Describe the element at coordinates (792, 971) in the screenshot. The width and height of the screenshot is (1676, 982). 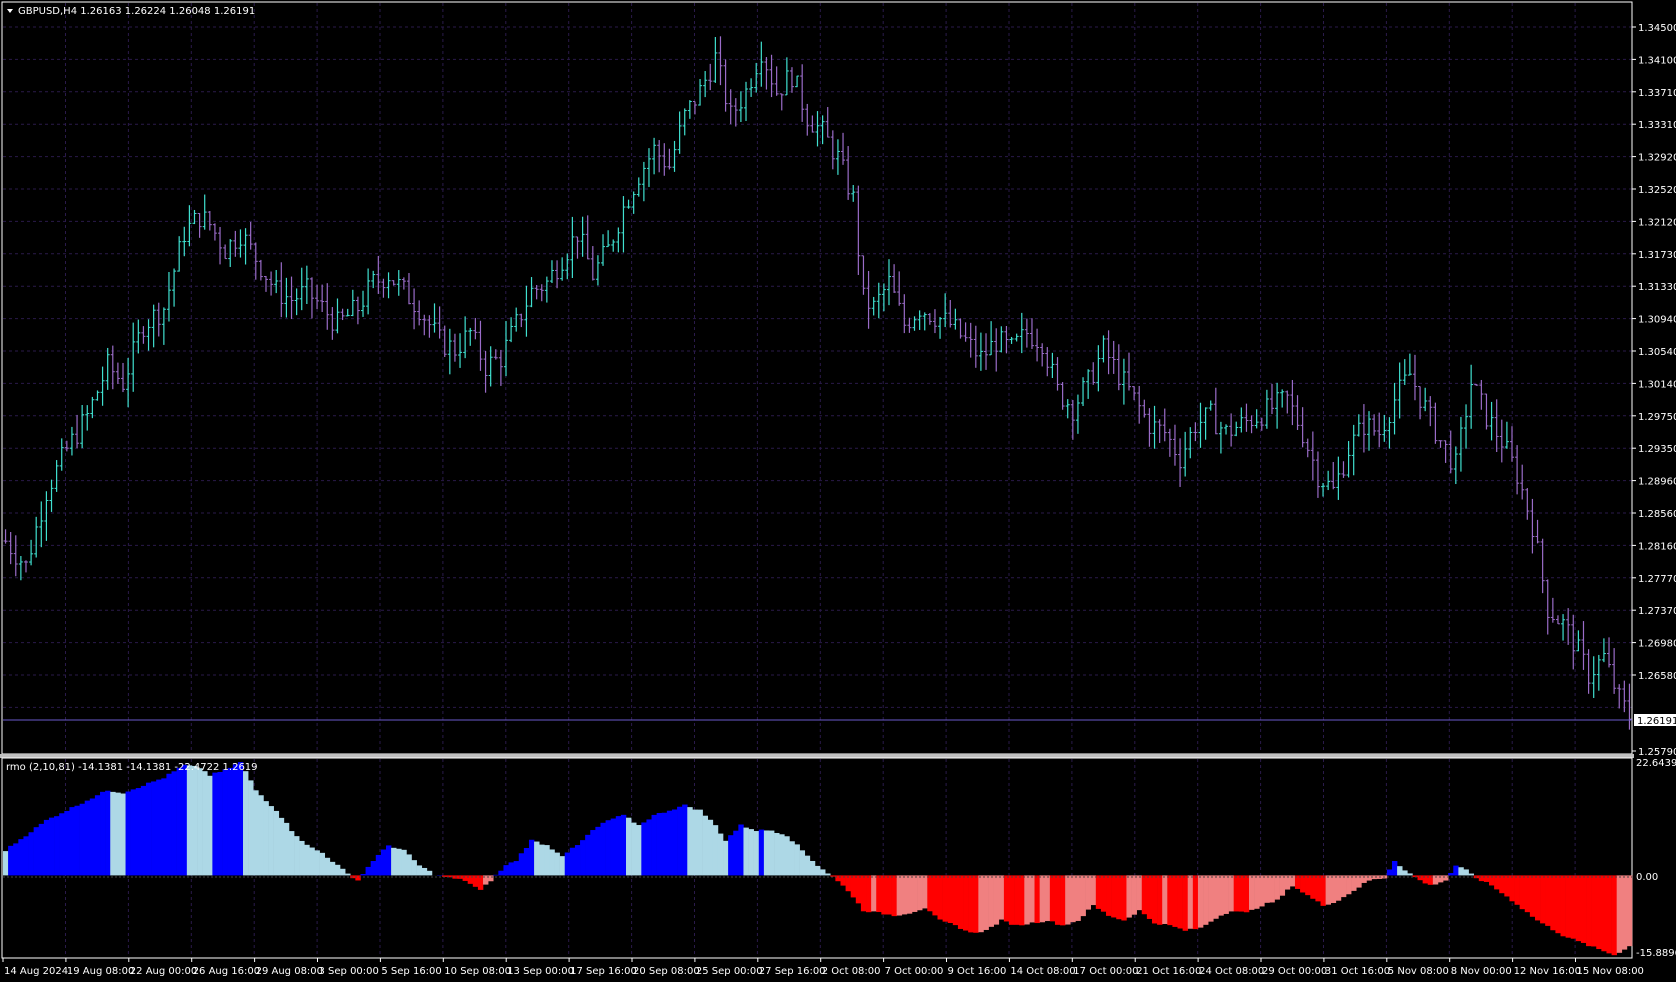
I see `time-tick-label: 27 Sep 16:00` at that location.